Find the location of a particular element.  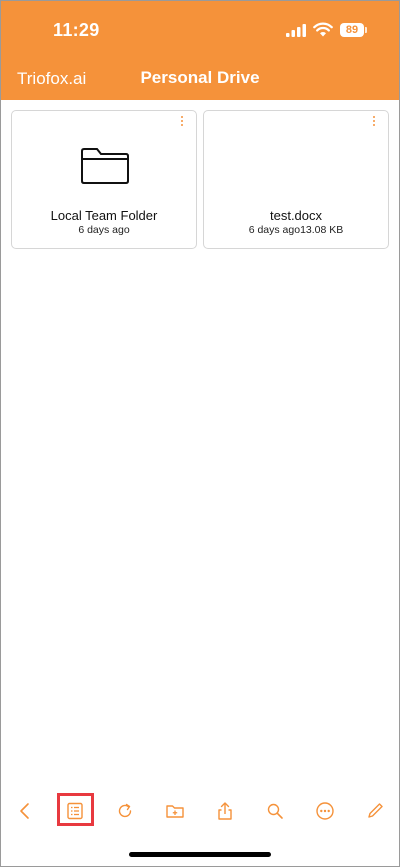

highlight-box is located at coordinates (75, 809).